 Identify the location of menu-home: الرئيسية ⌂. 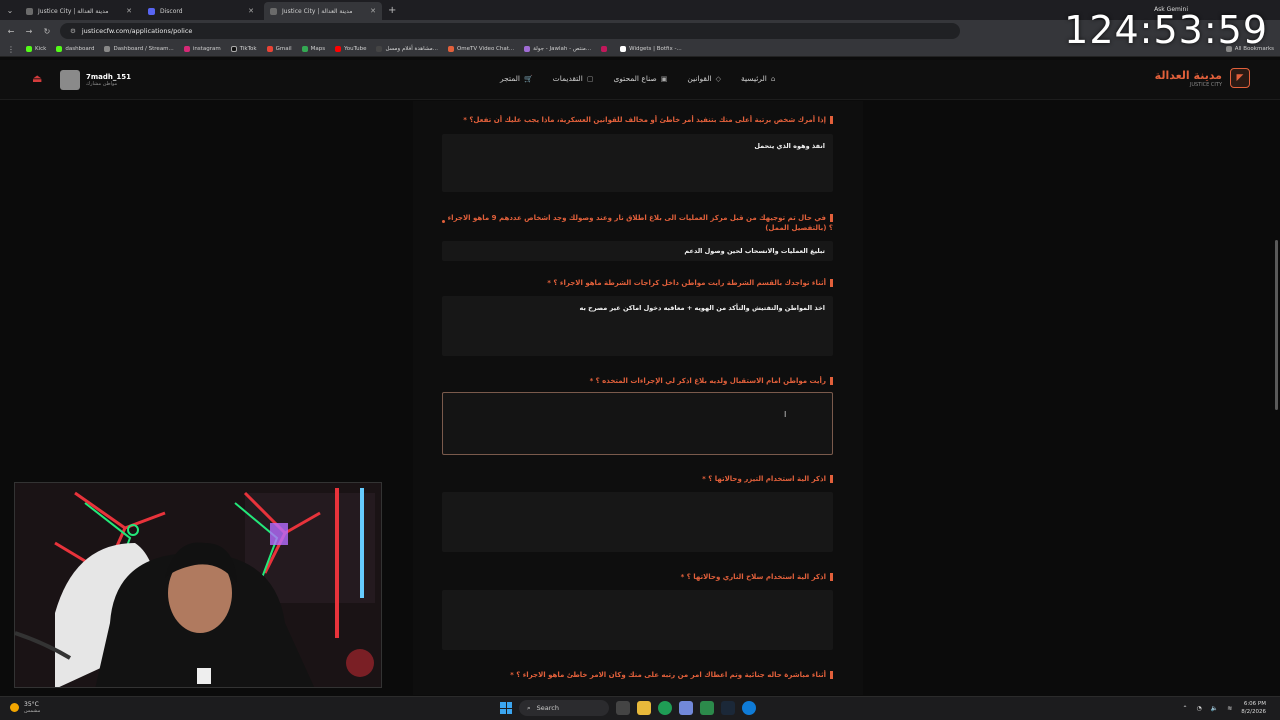
(758, 78).